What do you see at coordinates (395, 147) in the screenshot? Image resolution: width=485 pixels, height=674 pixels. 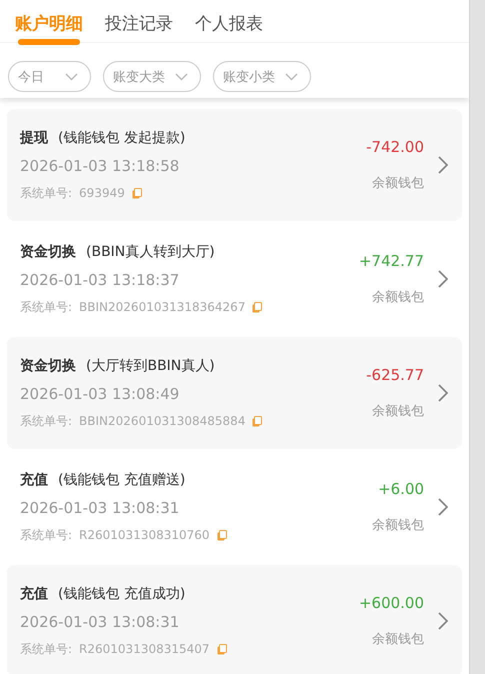 I see `amount: -742.00` at bounding box center [395, 147].